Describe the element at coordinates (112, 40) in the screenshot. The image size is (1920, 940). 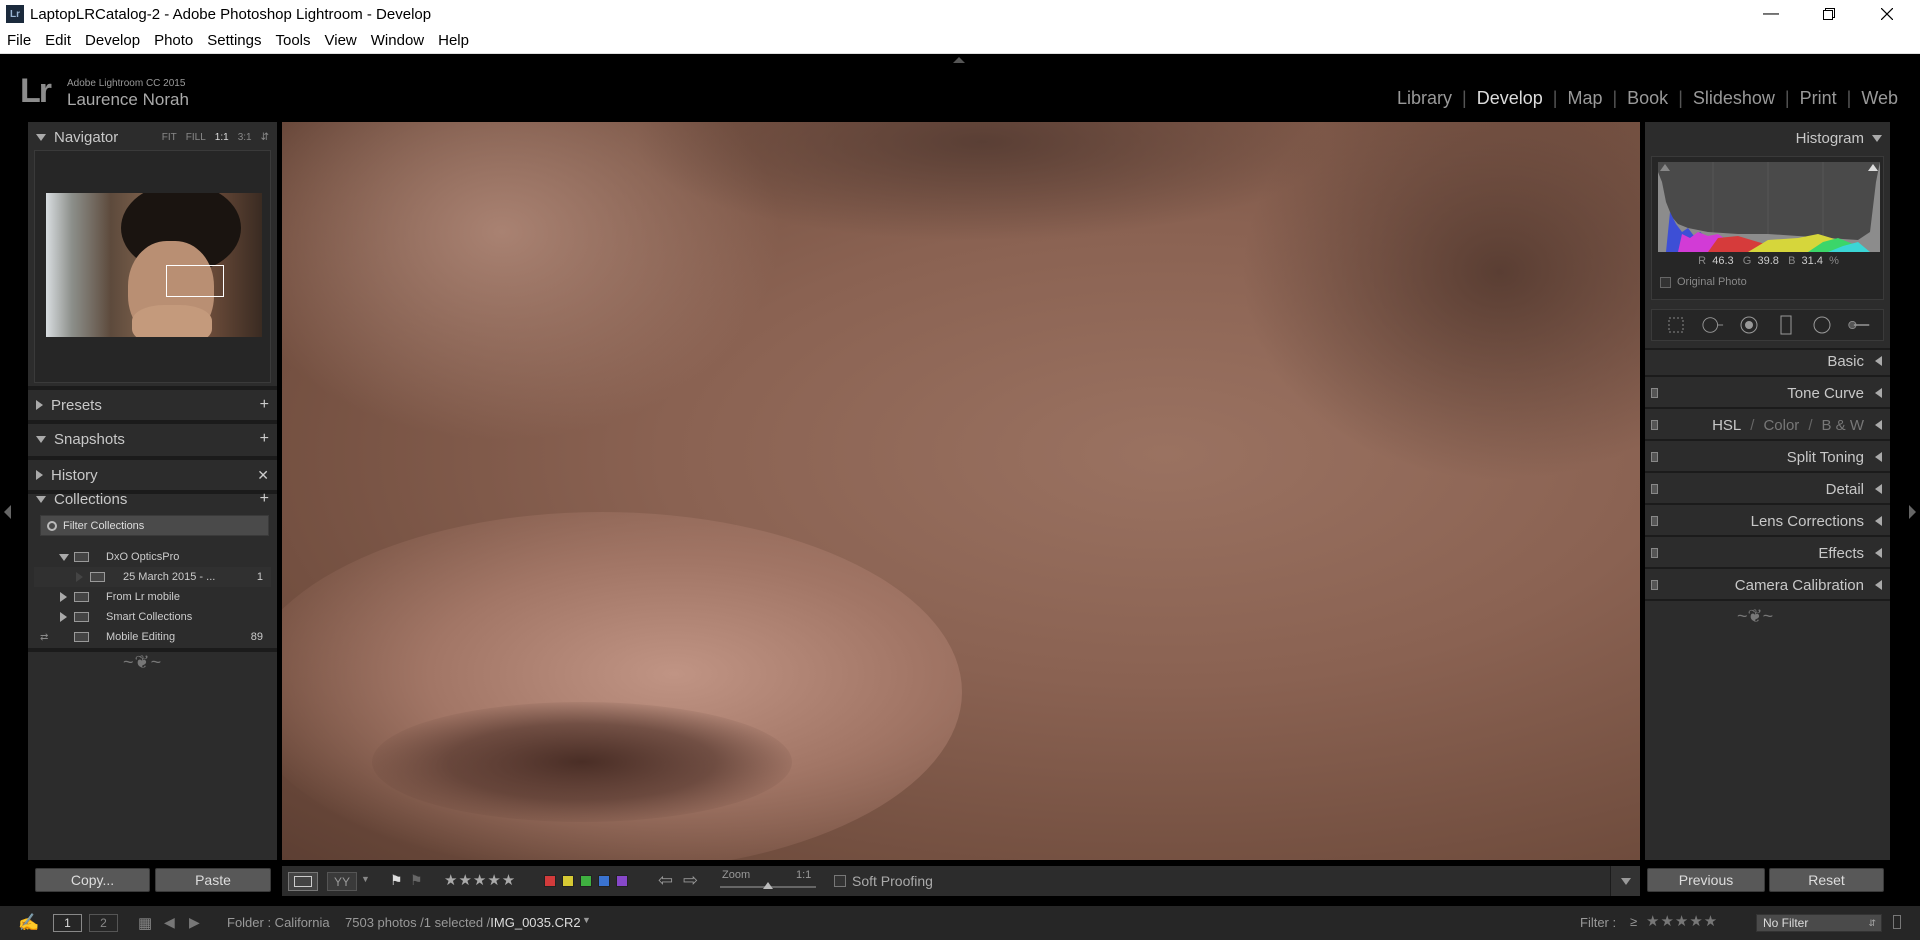
I see `menu-develop: Develop` at that location.